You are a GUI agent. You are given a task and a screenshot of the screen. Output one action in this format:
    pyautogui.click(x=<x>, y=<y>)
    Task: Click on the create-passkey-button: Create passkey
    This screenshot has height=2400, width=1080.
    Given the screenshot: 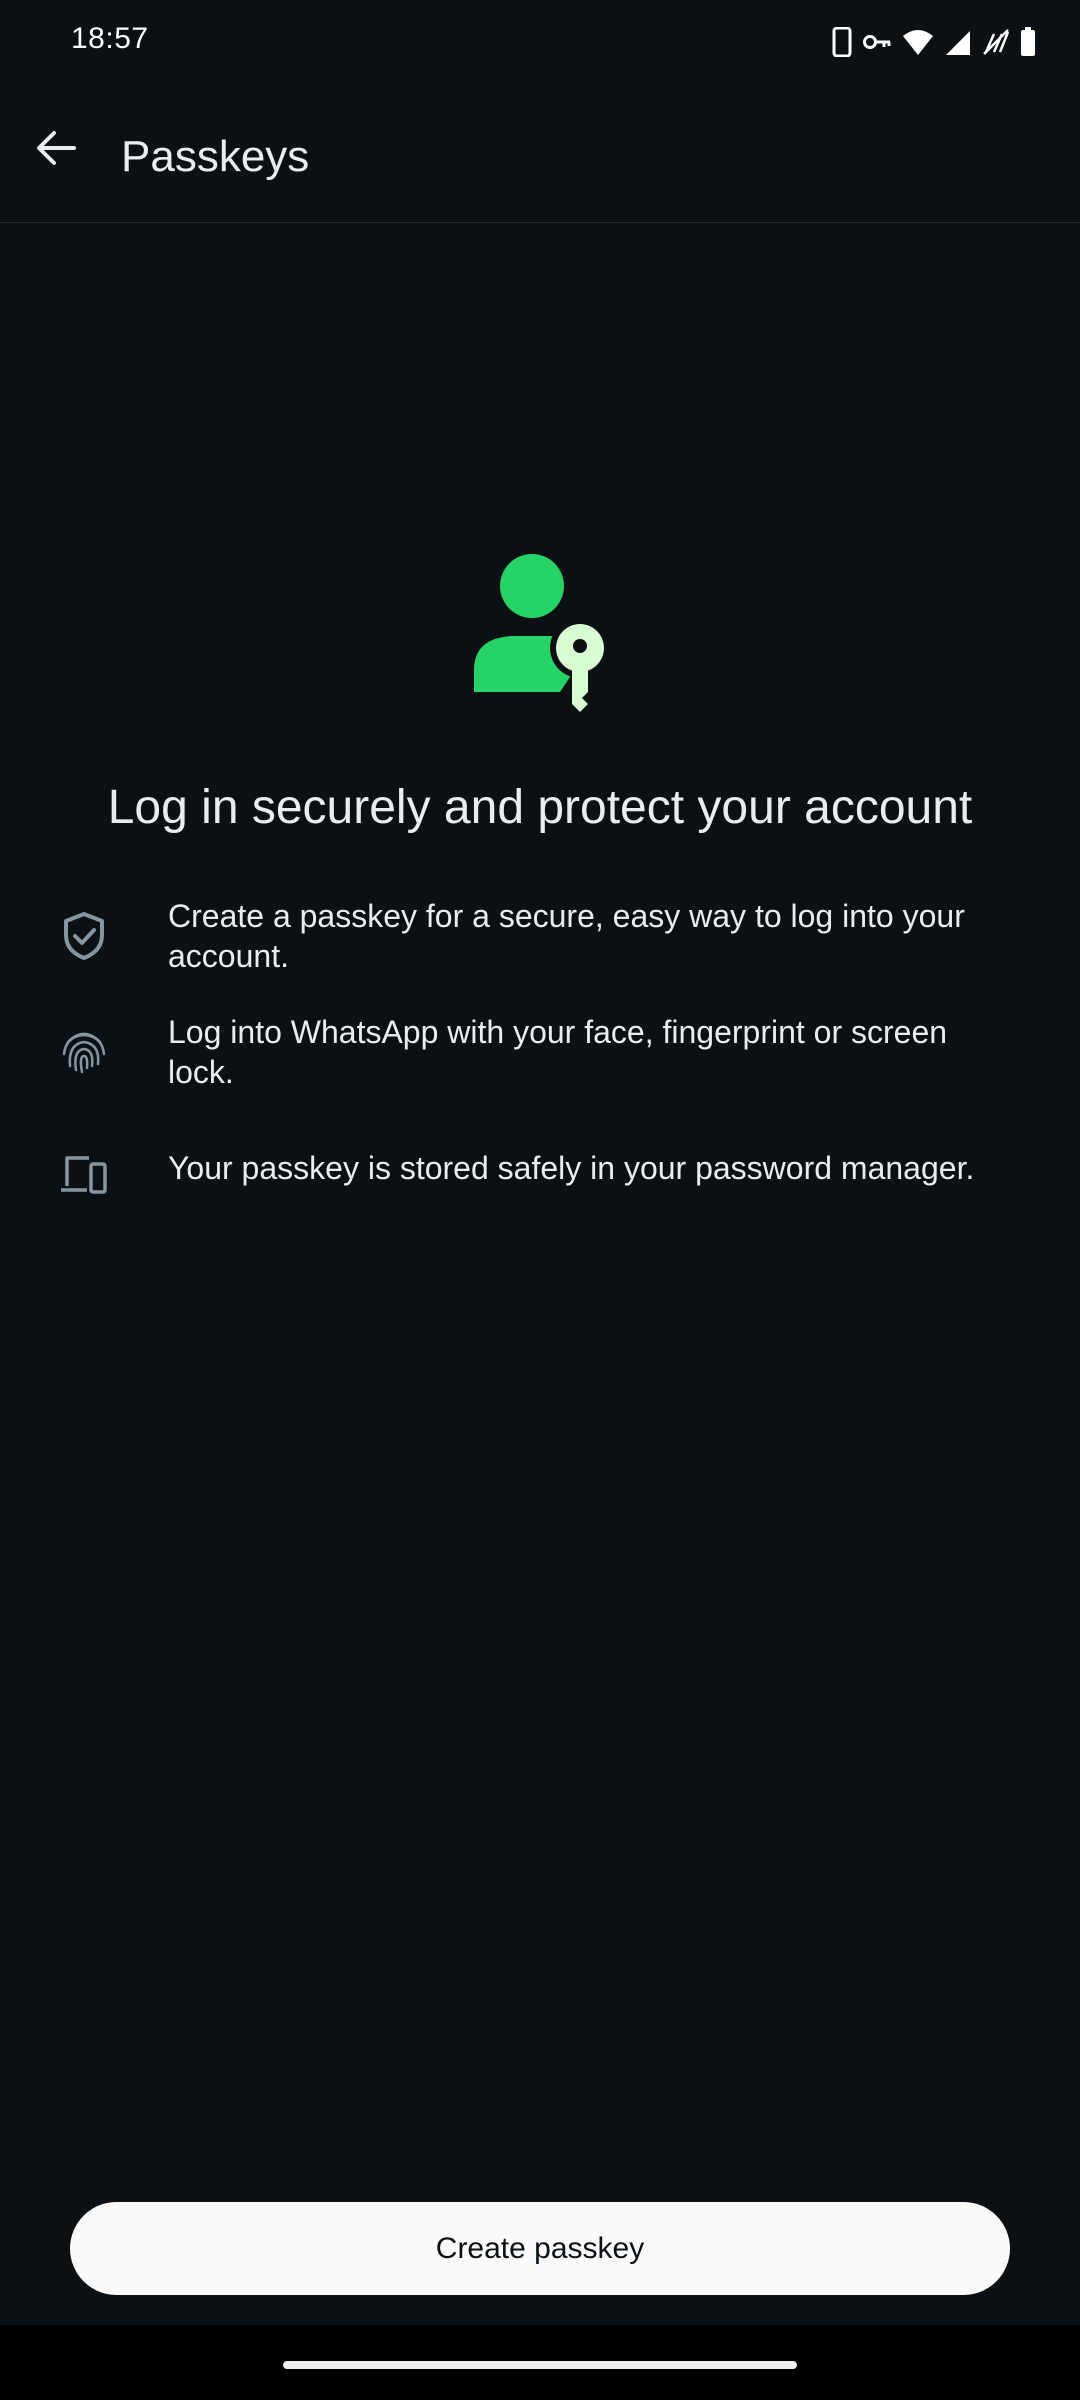 What is the action you would take?
    pyautogui.click(x=540, y=2248)
    